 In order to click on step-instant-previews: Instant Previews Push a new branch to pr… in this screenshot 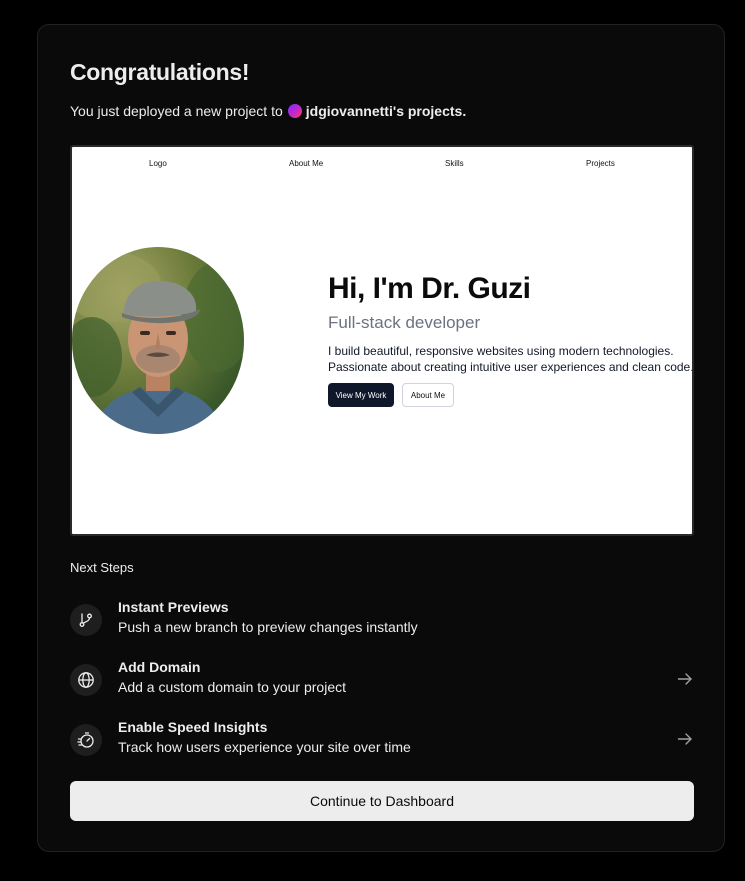, I will do `click(382, 620)`.